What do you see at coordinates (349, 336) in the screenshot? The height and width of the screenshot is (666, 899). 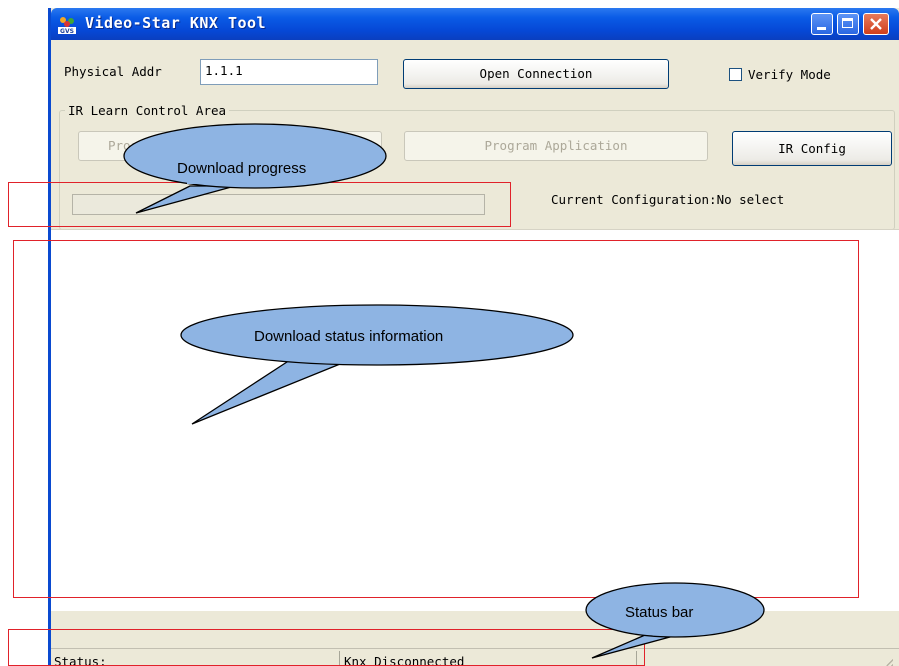 I see `download-status-text: Download status information` at bounding box center [349, 336].